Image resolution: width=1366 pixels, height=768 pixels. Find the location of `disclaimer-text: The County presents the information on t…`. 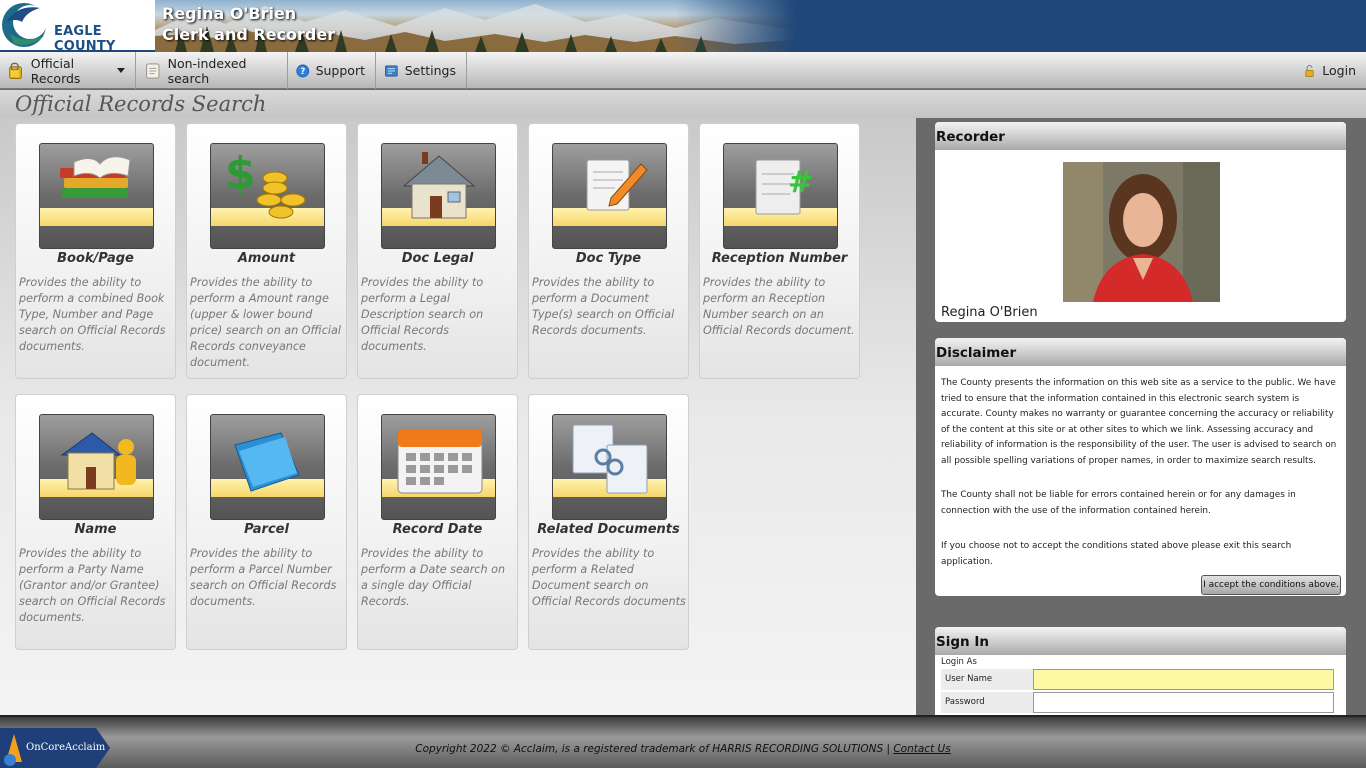

disclaimer-text: The County presents the information on t… is located at coordinates (1141, 473).